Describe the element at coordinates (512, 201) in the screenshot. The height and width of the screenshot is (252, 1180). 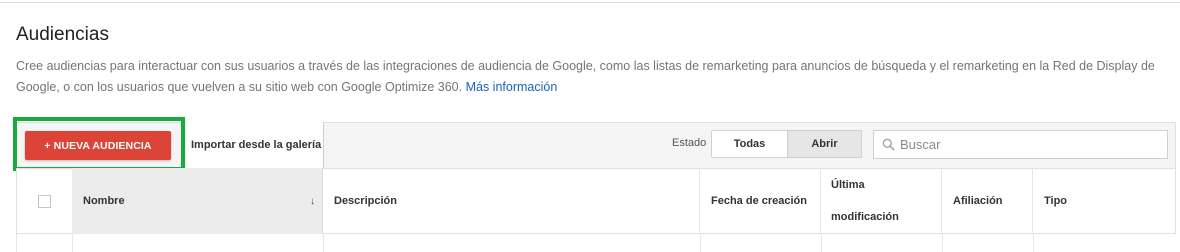
I see `column-header-description: Descripción` at that location.